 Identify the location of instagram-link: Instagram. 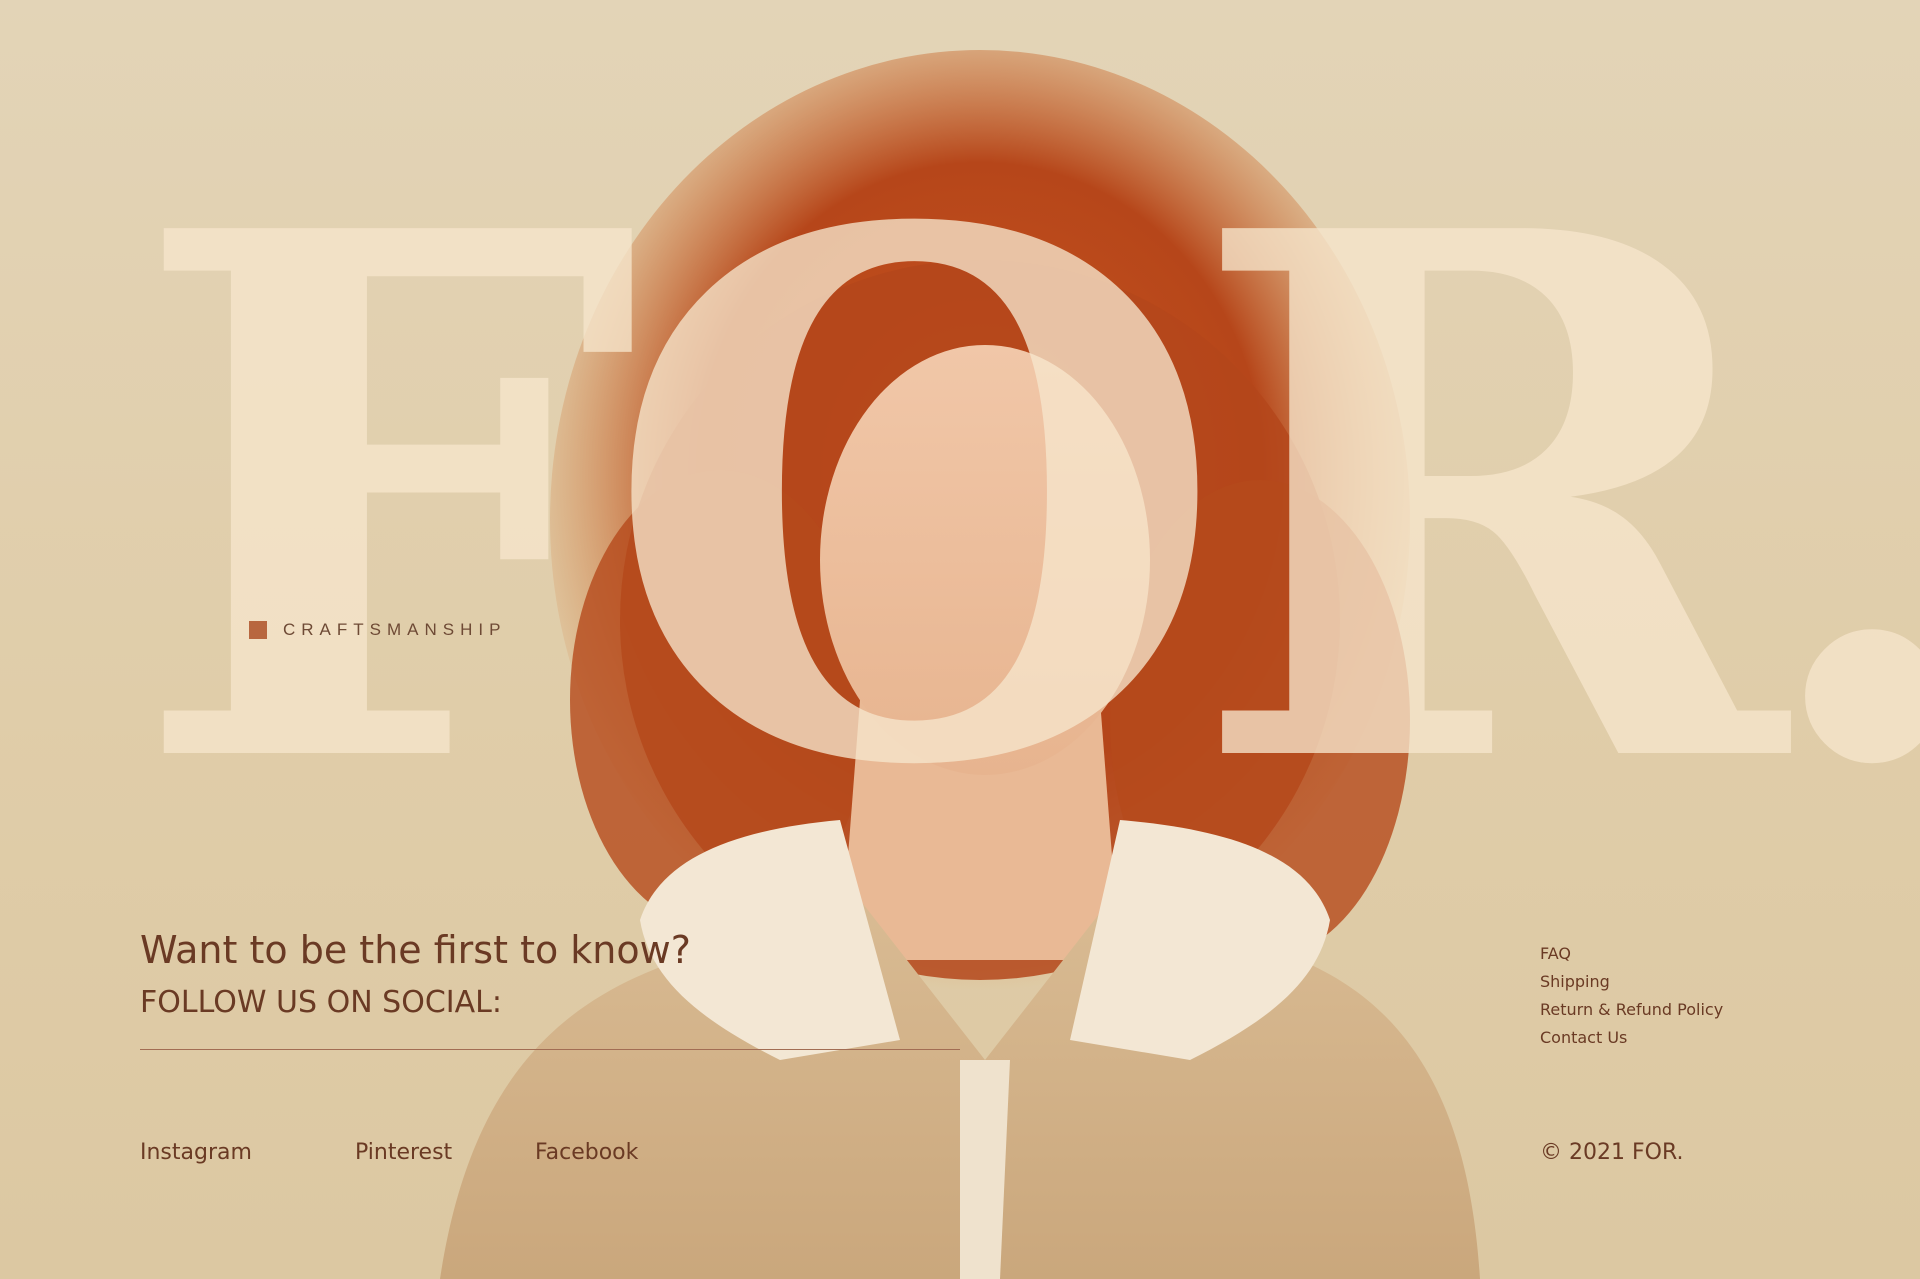
(196, 1152).